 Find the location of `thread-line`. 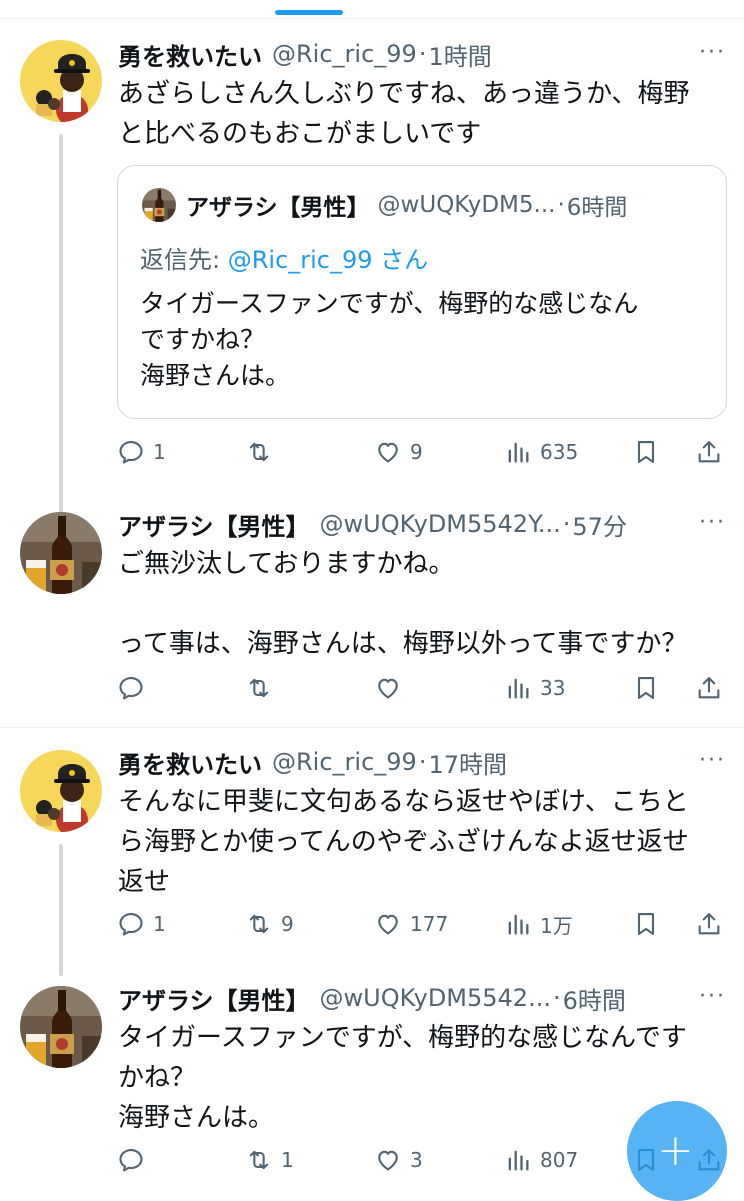

thread-line is located at coordinates (61, 335).